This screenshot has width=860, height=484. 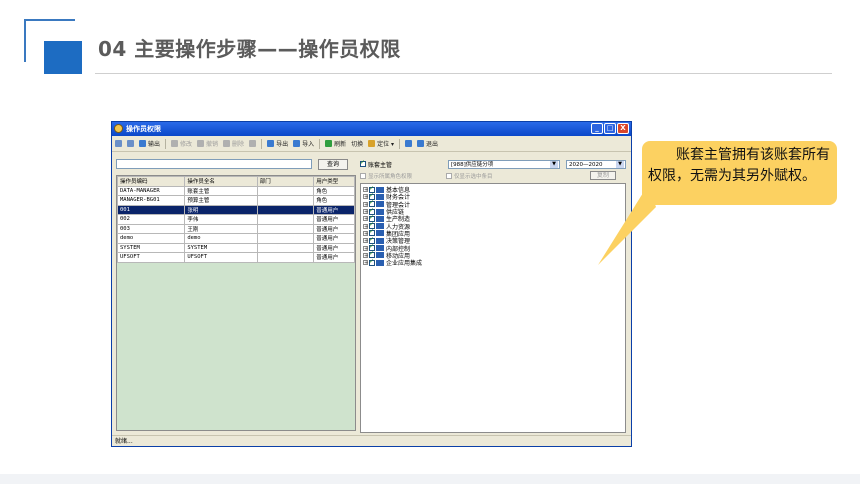 What do you see at coordinates (610, 128) in the screenshot?
I see `maximize-button: □` at bounding box center [610, 128].